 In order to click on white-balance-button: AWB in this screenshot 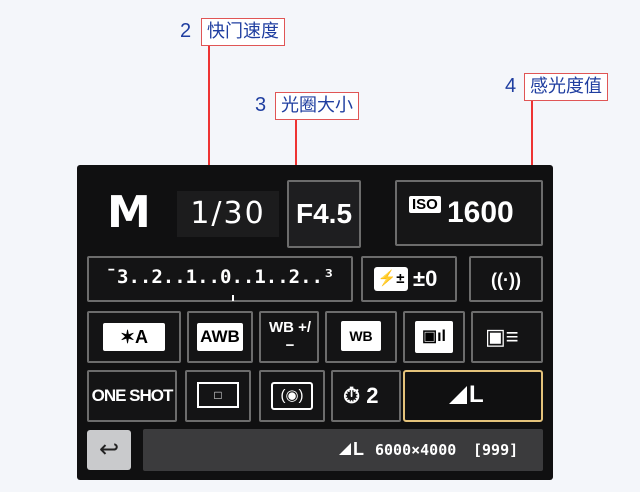, I will do `click(220, 337)`.